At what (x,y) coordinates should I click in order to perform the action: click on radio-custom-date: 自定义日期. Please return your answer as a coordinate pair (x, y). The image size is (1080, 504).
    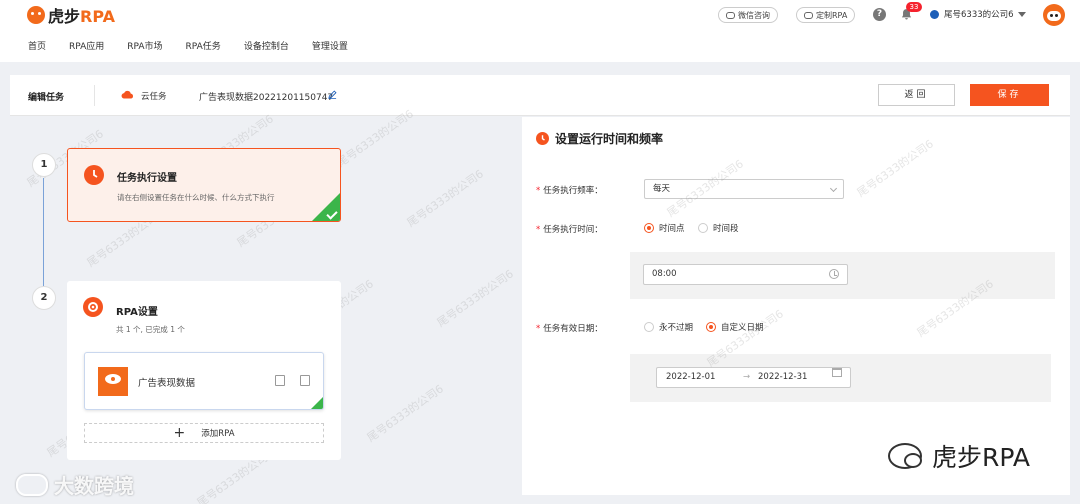
    Looking at the image, I should click on (735, 327).